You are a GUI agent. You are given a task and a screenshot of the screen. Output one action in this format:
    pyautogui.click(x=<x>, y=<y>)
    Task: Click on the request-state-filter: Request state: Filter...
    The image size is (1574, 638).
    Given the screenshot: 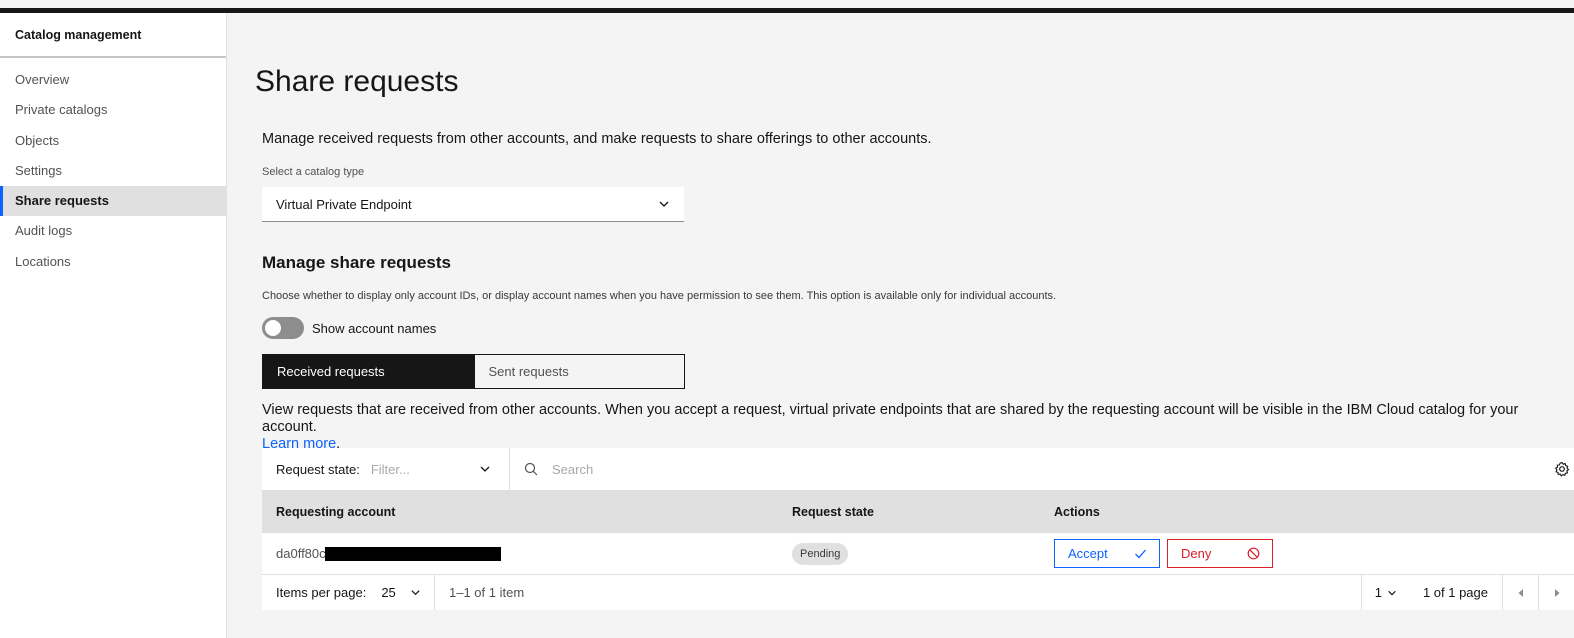 What is the action you would take?
    pyautogui.click(x=386, y=469)
    